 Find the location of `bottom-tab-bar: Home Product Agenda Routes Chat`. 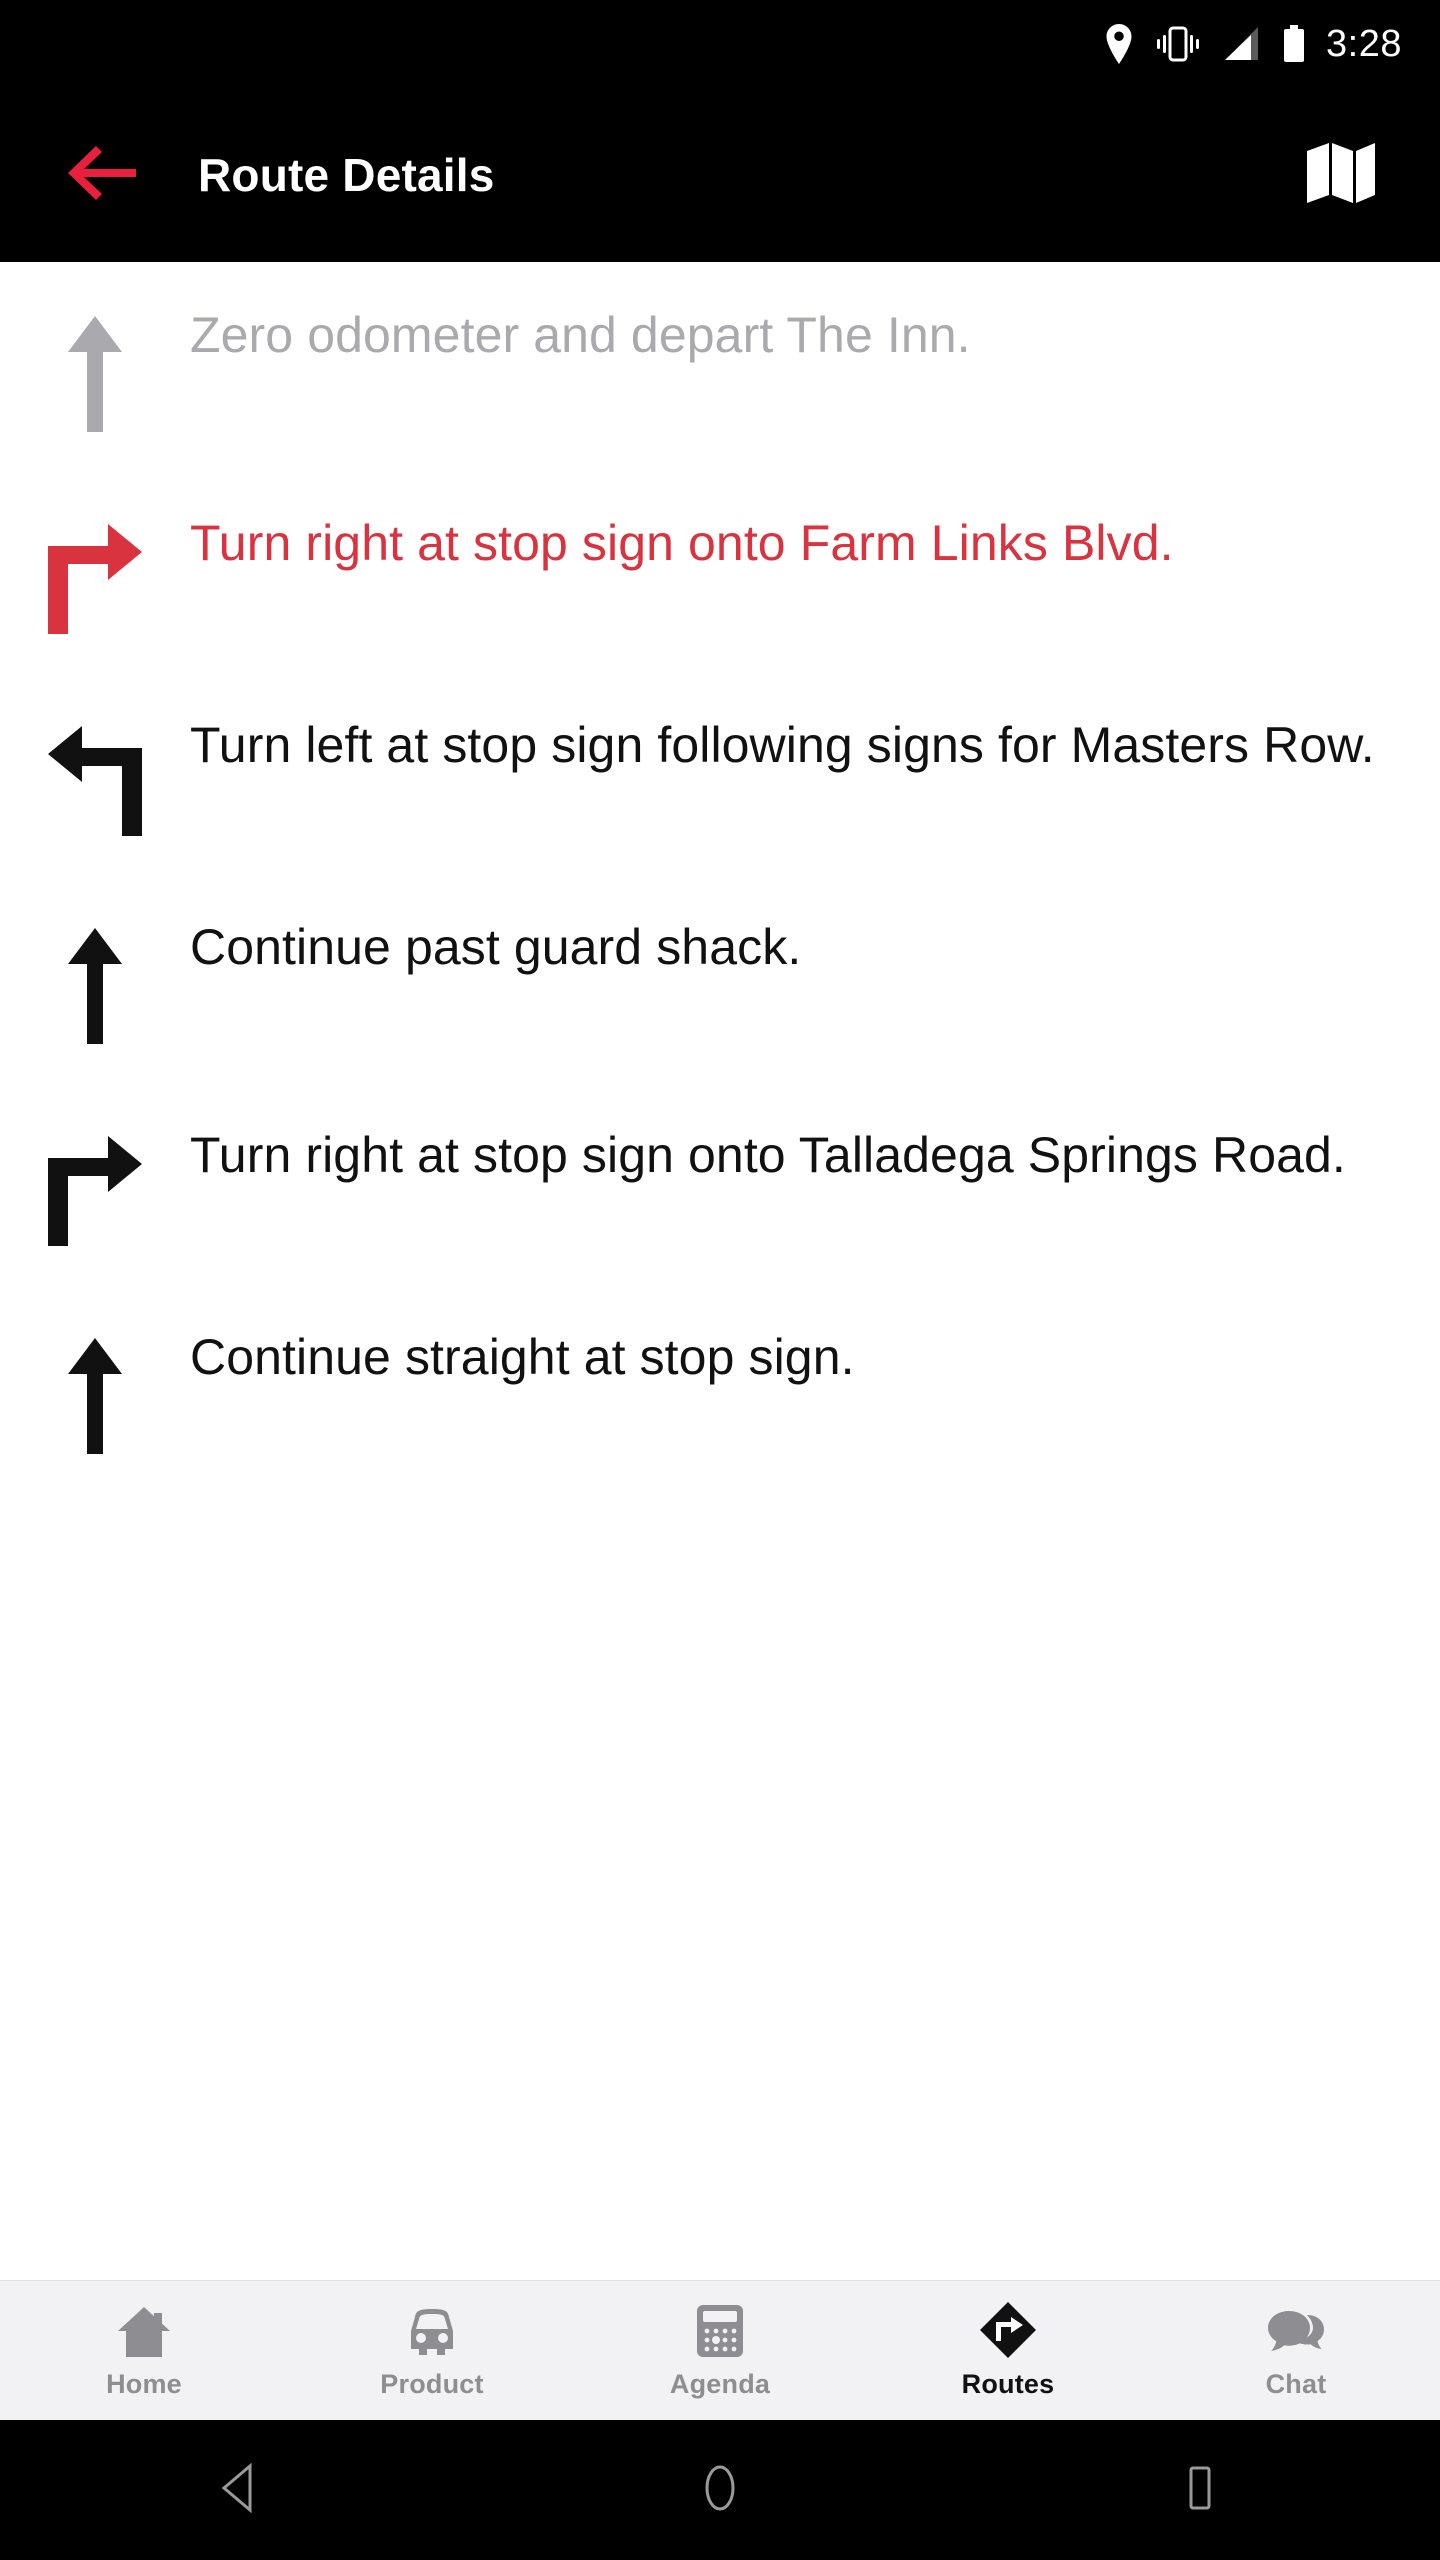

bottom-tab-bar: Home Product Agenda Routes Chat is located at coordinates (720, 2350).